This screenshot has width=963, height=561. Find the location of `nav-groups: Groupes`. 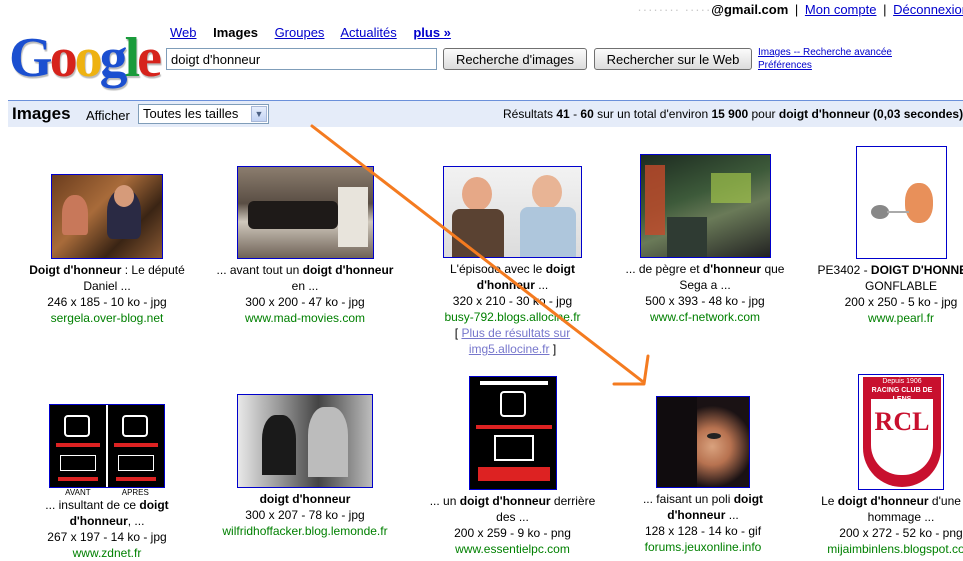

nav-groups: Groupes is located at coordinates (300, 32).